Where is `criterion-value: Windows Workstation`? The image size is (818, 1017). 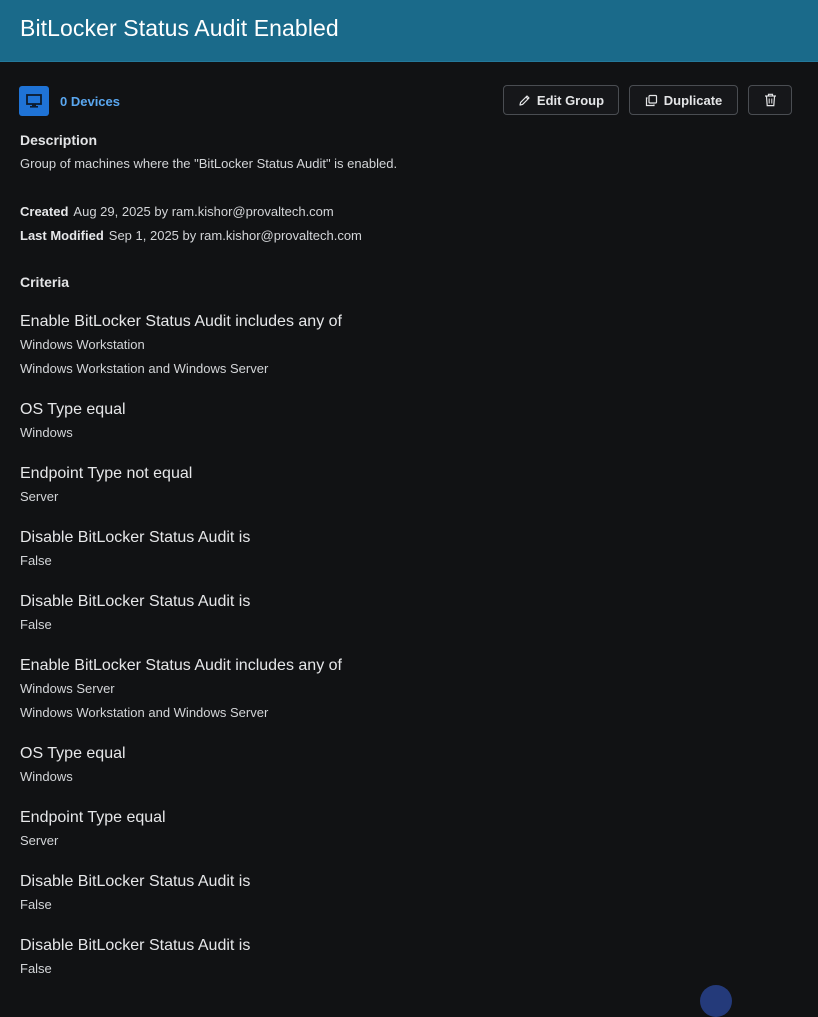
criterion-value: Windows Workstation is located at coordinates (82, 344).